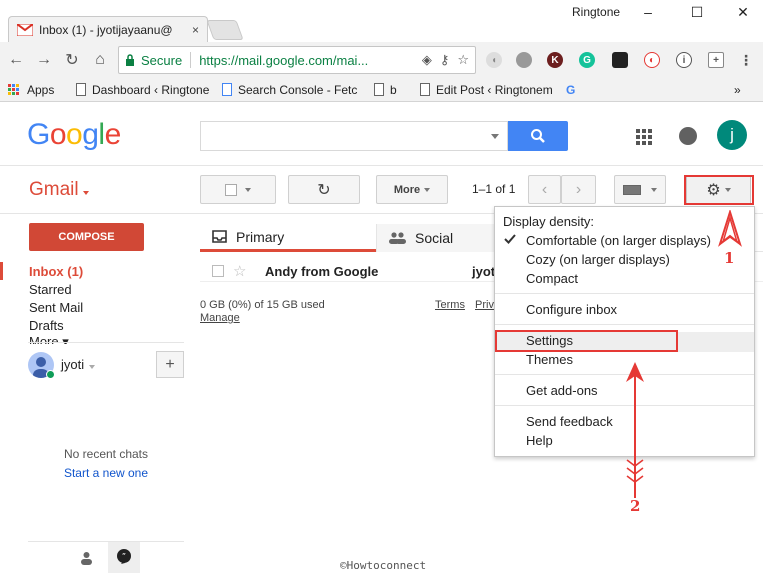 Image resolution: width=763 pixels, height=573 pixels. I want to click on tab-title: Inbox (1) - jyotijayaanu@, so click(106, 29).